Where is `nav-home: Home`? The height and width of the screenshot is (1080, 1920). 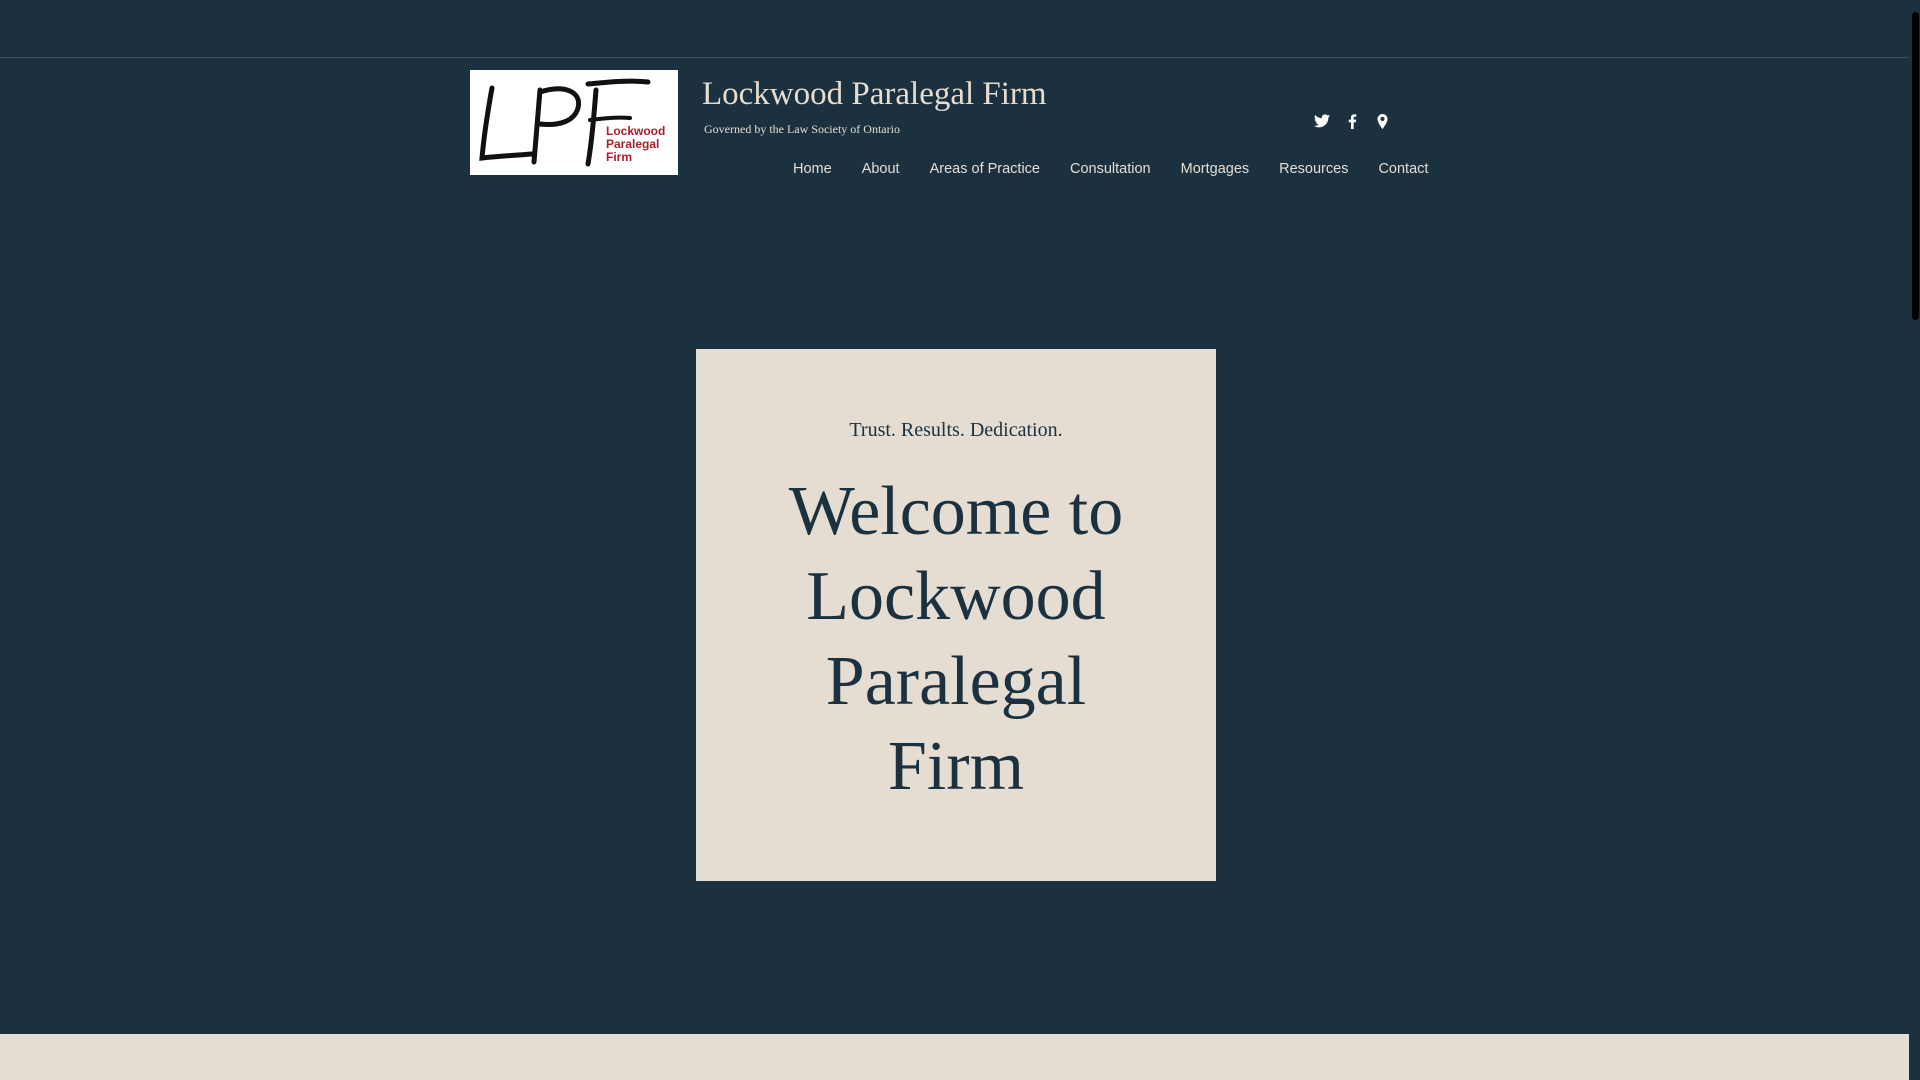
nav-home: Home is located at coordinates (812, 169).